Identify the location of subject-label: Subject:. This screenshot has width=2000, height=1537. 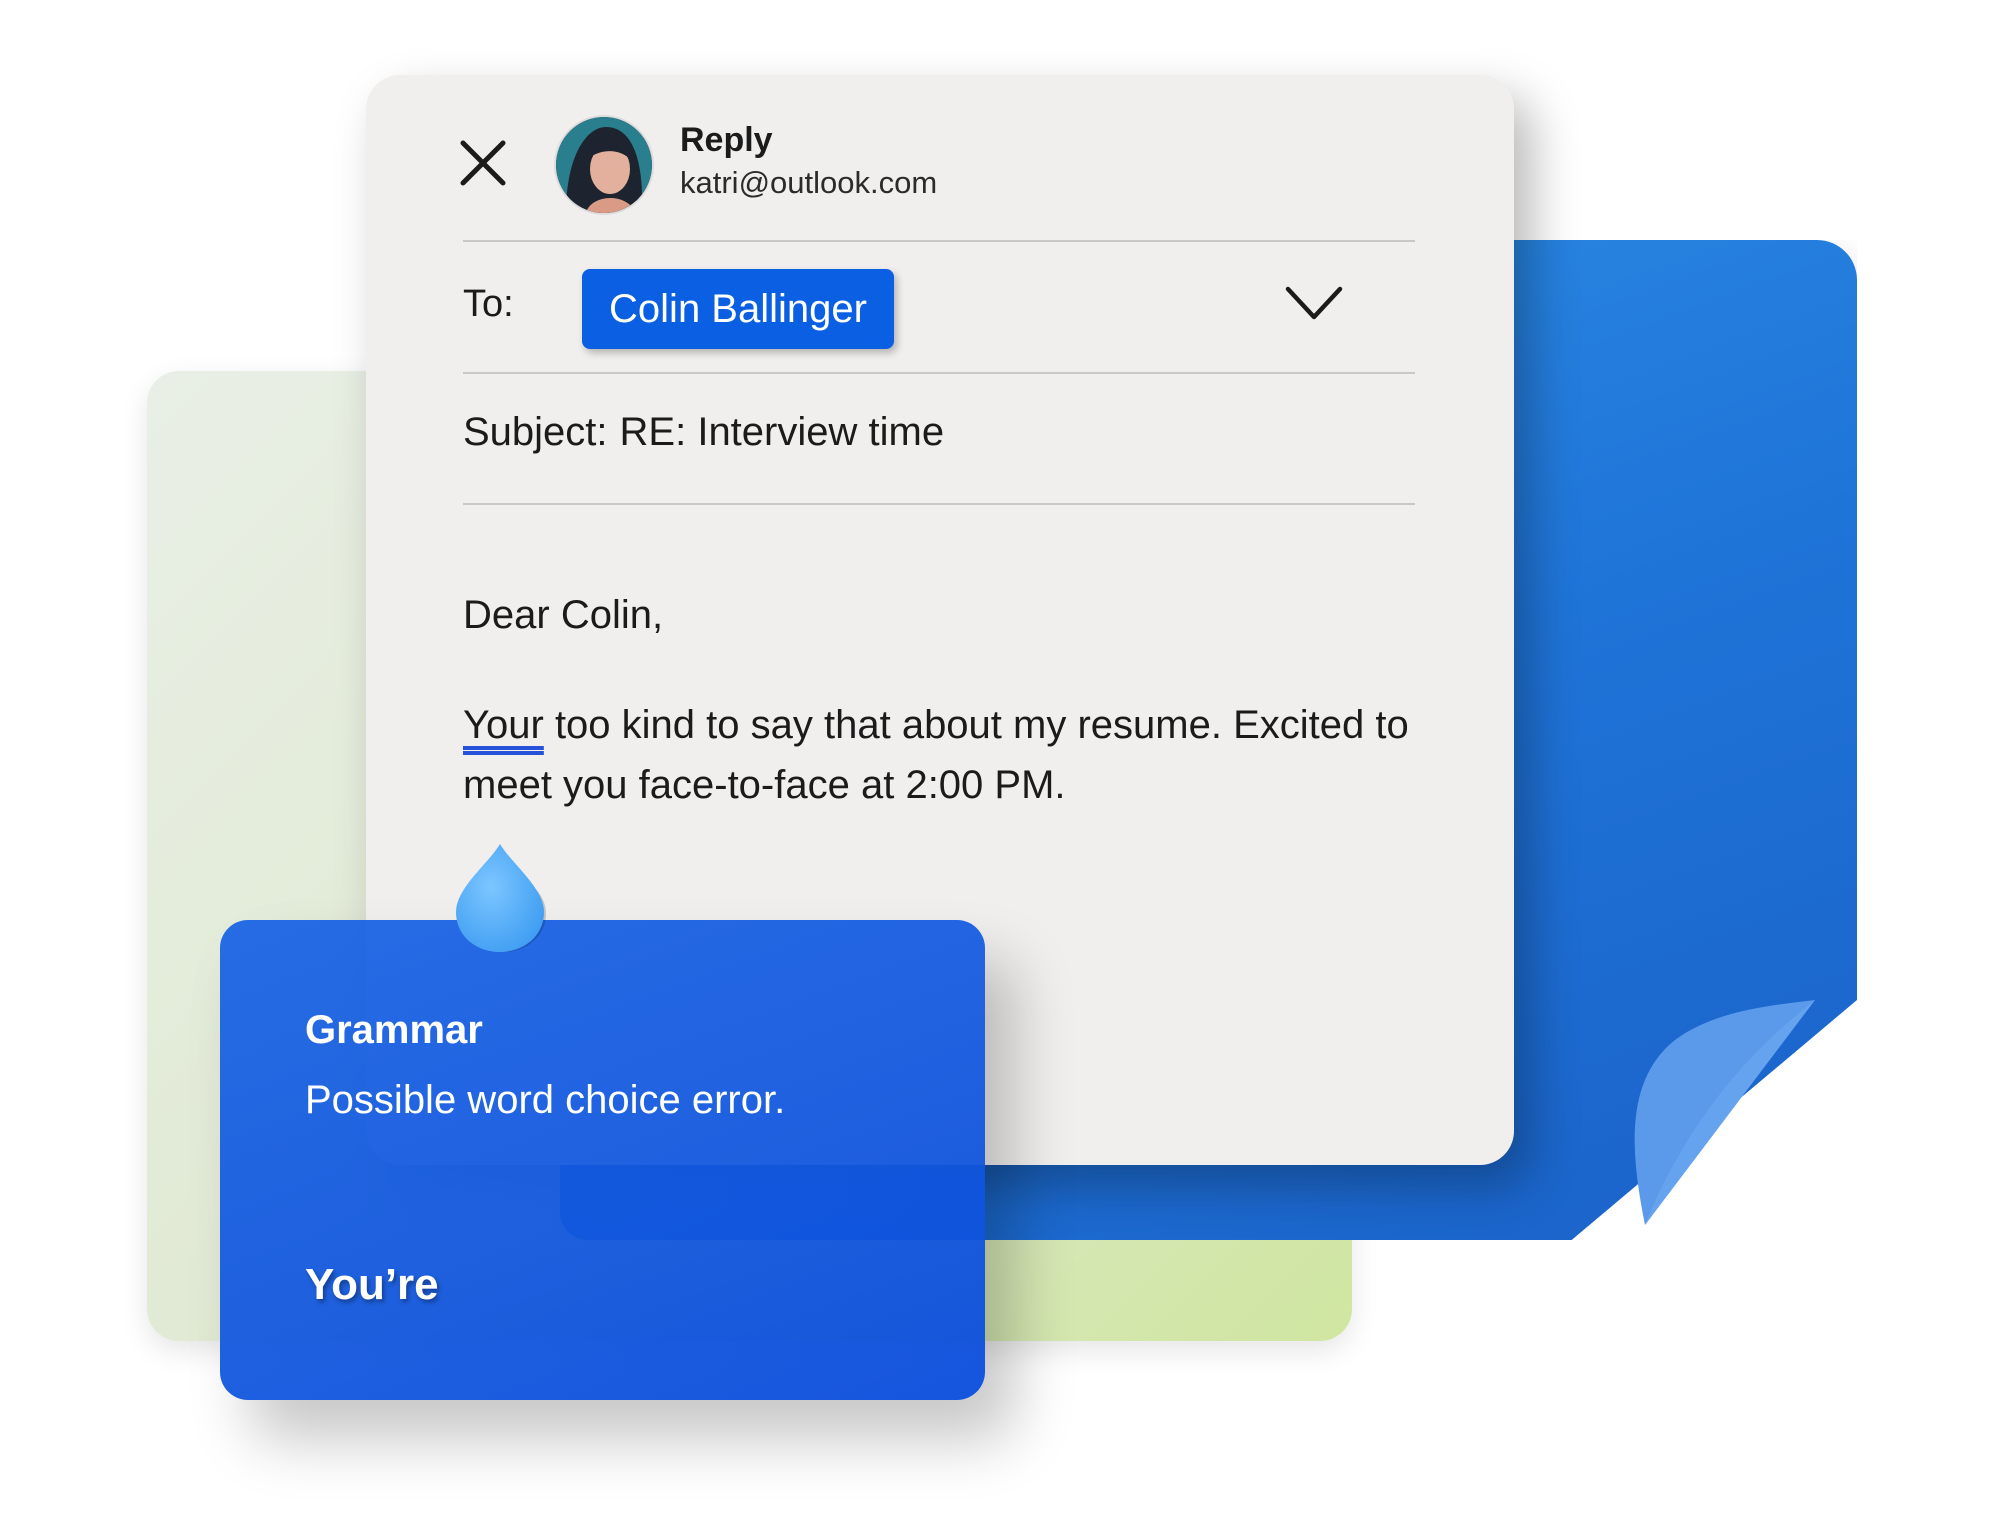
(535, 432).